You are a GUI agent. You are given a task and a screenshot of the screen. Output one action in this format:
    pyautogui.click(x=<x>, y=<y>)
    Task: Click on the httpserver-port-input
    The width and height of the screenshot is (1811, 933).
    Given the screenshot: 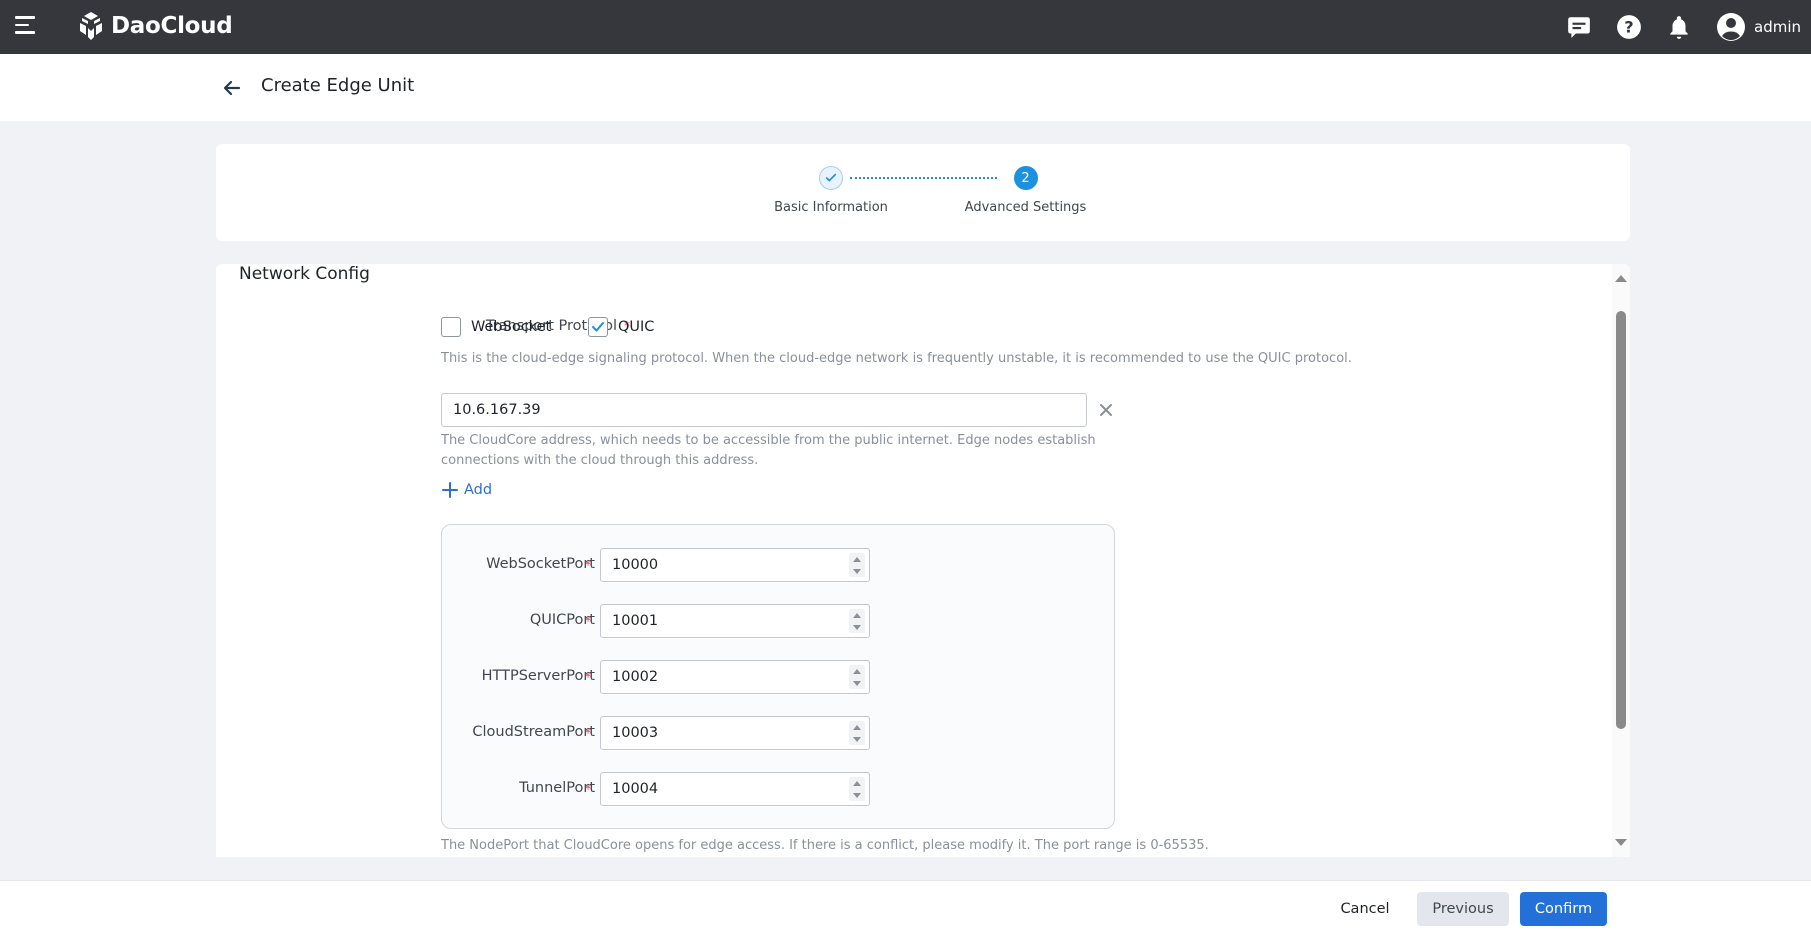 What is the action you would take?
    pyautogui.click(x=735, y=677)
    